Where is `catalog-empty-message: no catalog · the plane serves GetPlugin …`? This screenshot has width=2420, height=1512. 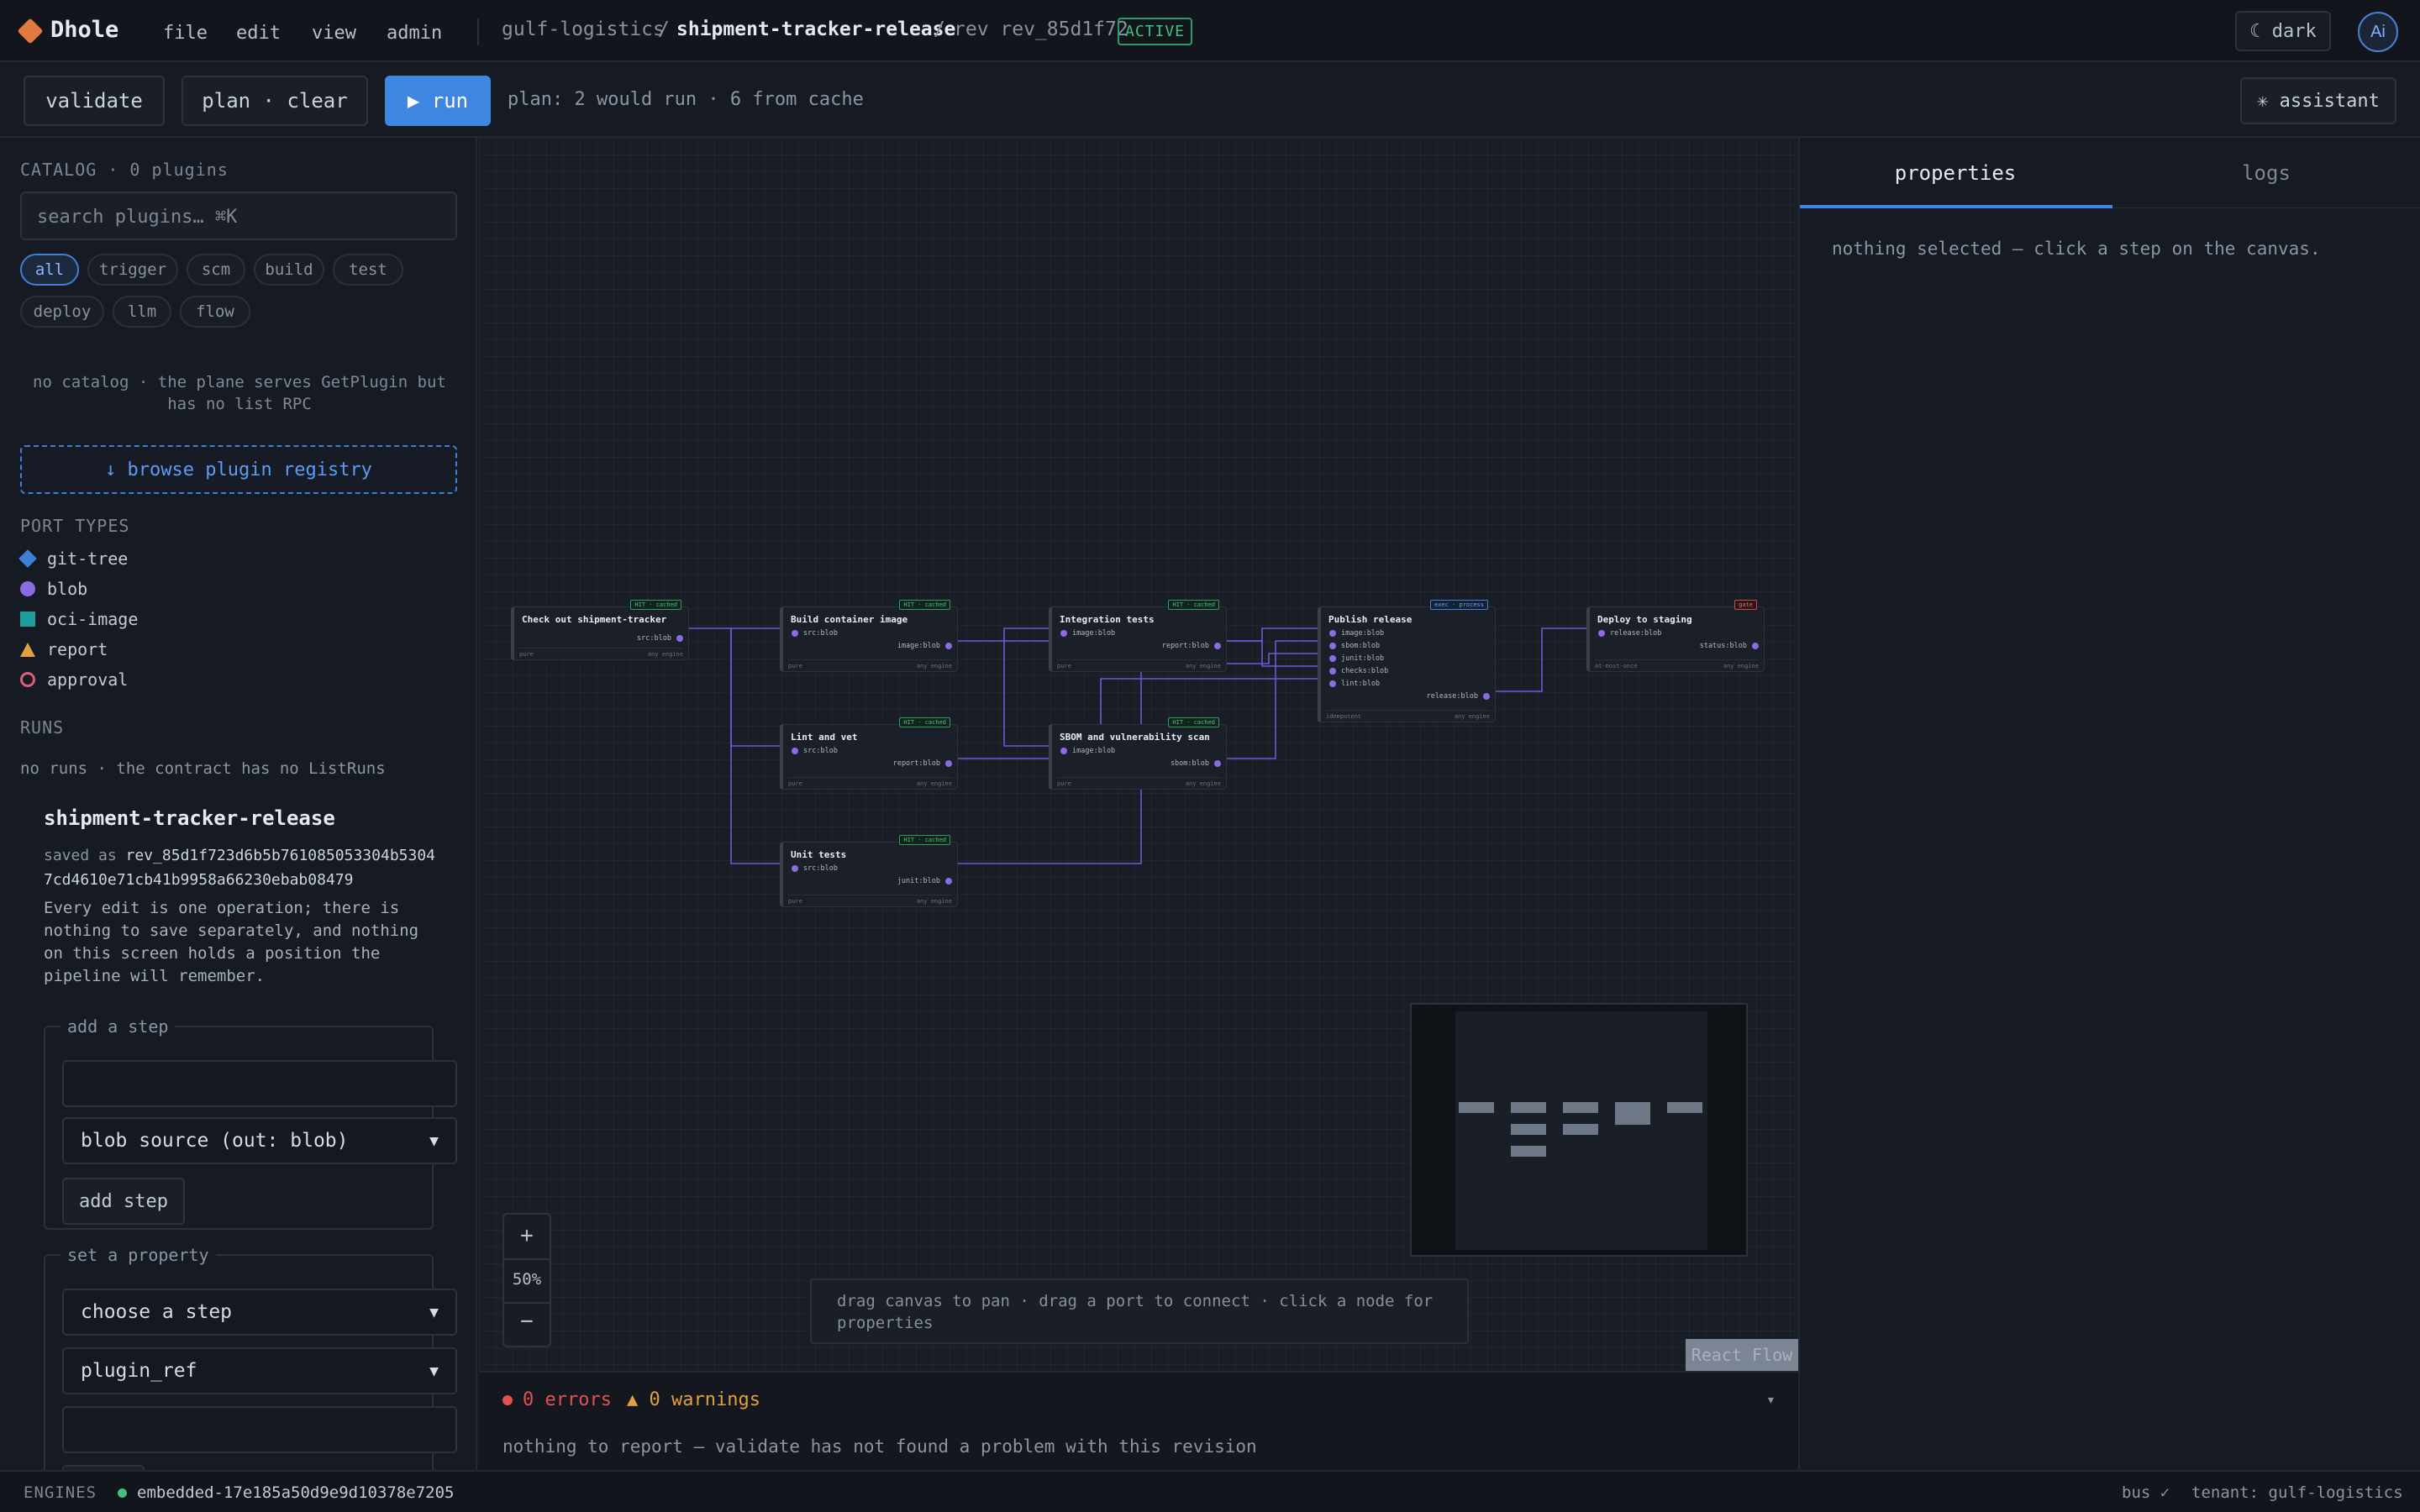
catalog-empty-message: no catalog · the plane serves GetPlugin … is located at coordinates (240, 393).